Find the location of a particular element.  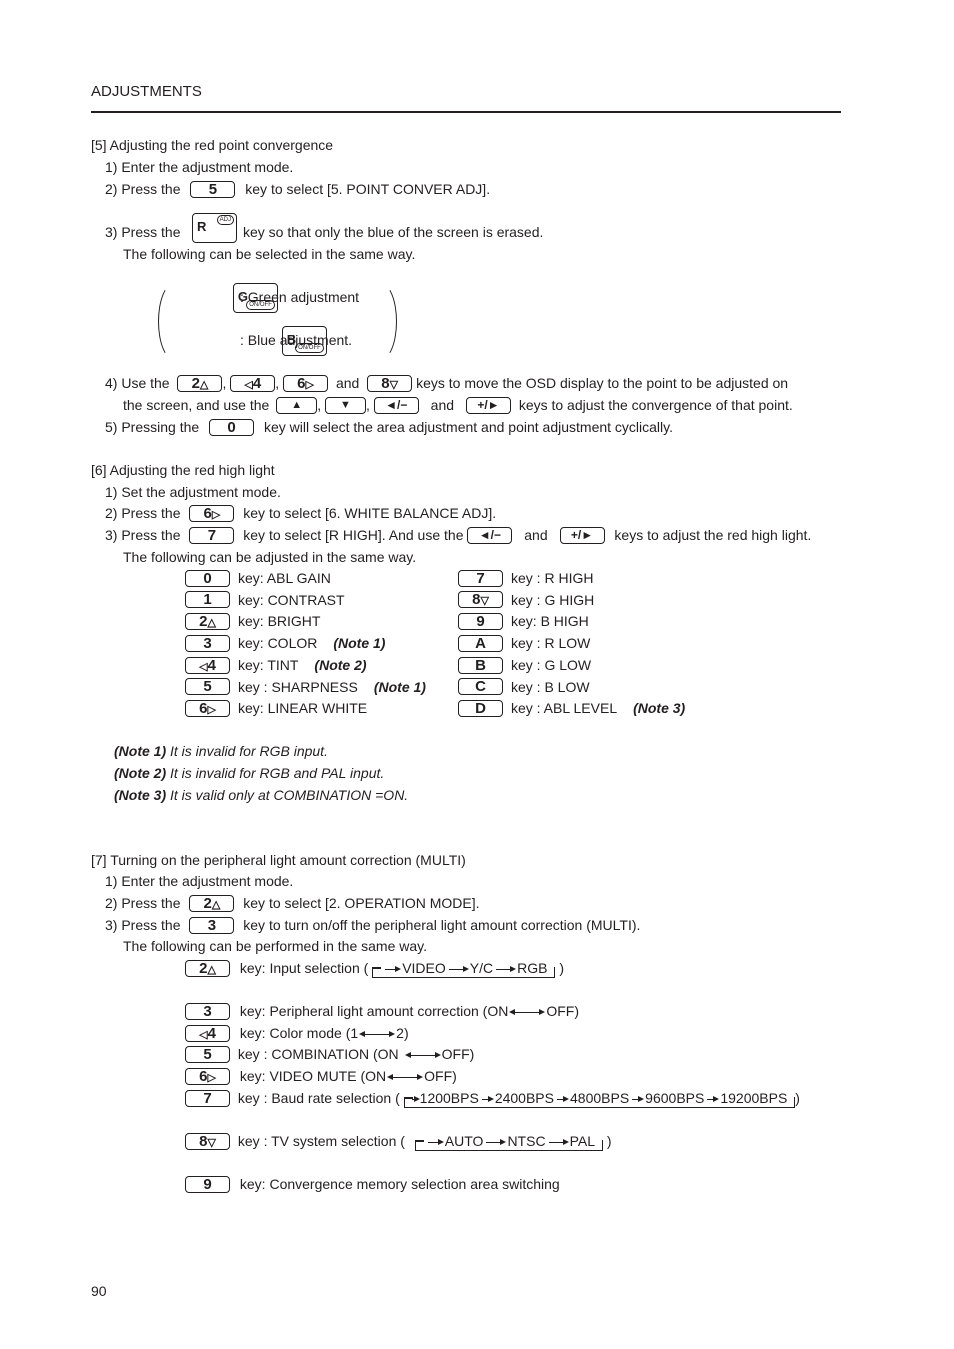

arrow-left-icon: ◁ is located at coordinates (248, 384).